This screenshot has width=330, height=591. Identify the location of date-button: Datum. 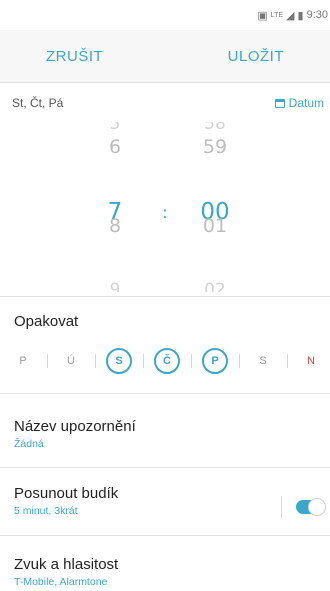
(299, 103).